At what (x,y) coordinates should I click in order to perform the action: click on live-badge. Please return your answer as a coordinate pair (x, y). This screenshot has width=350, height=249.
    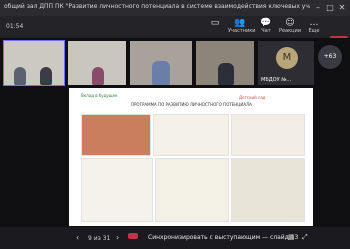
    Looking at the image, I should click on (133, 236).